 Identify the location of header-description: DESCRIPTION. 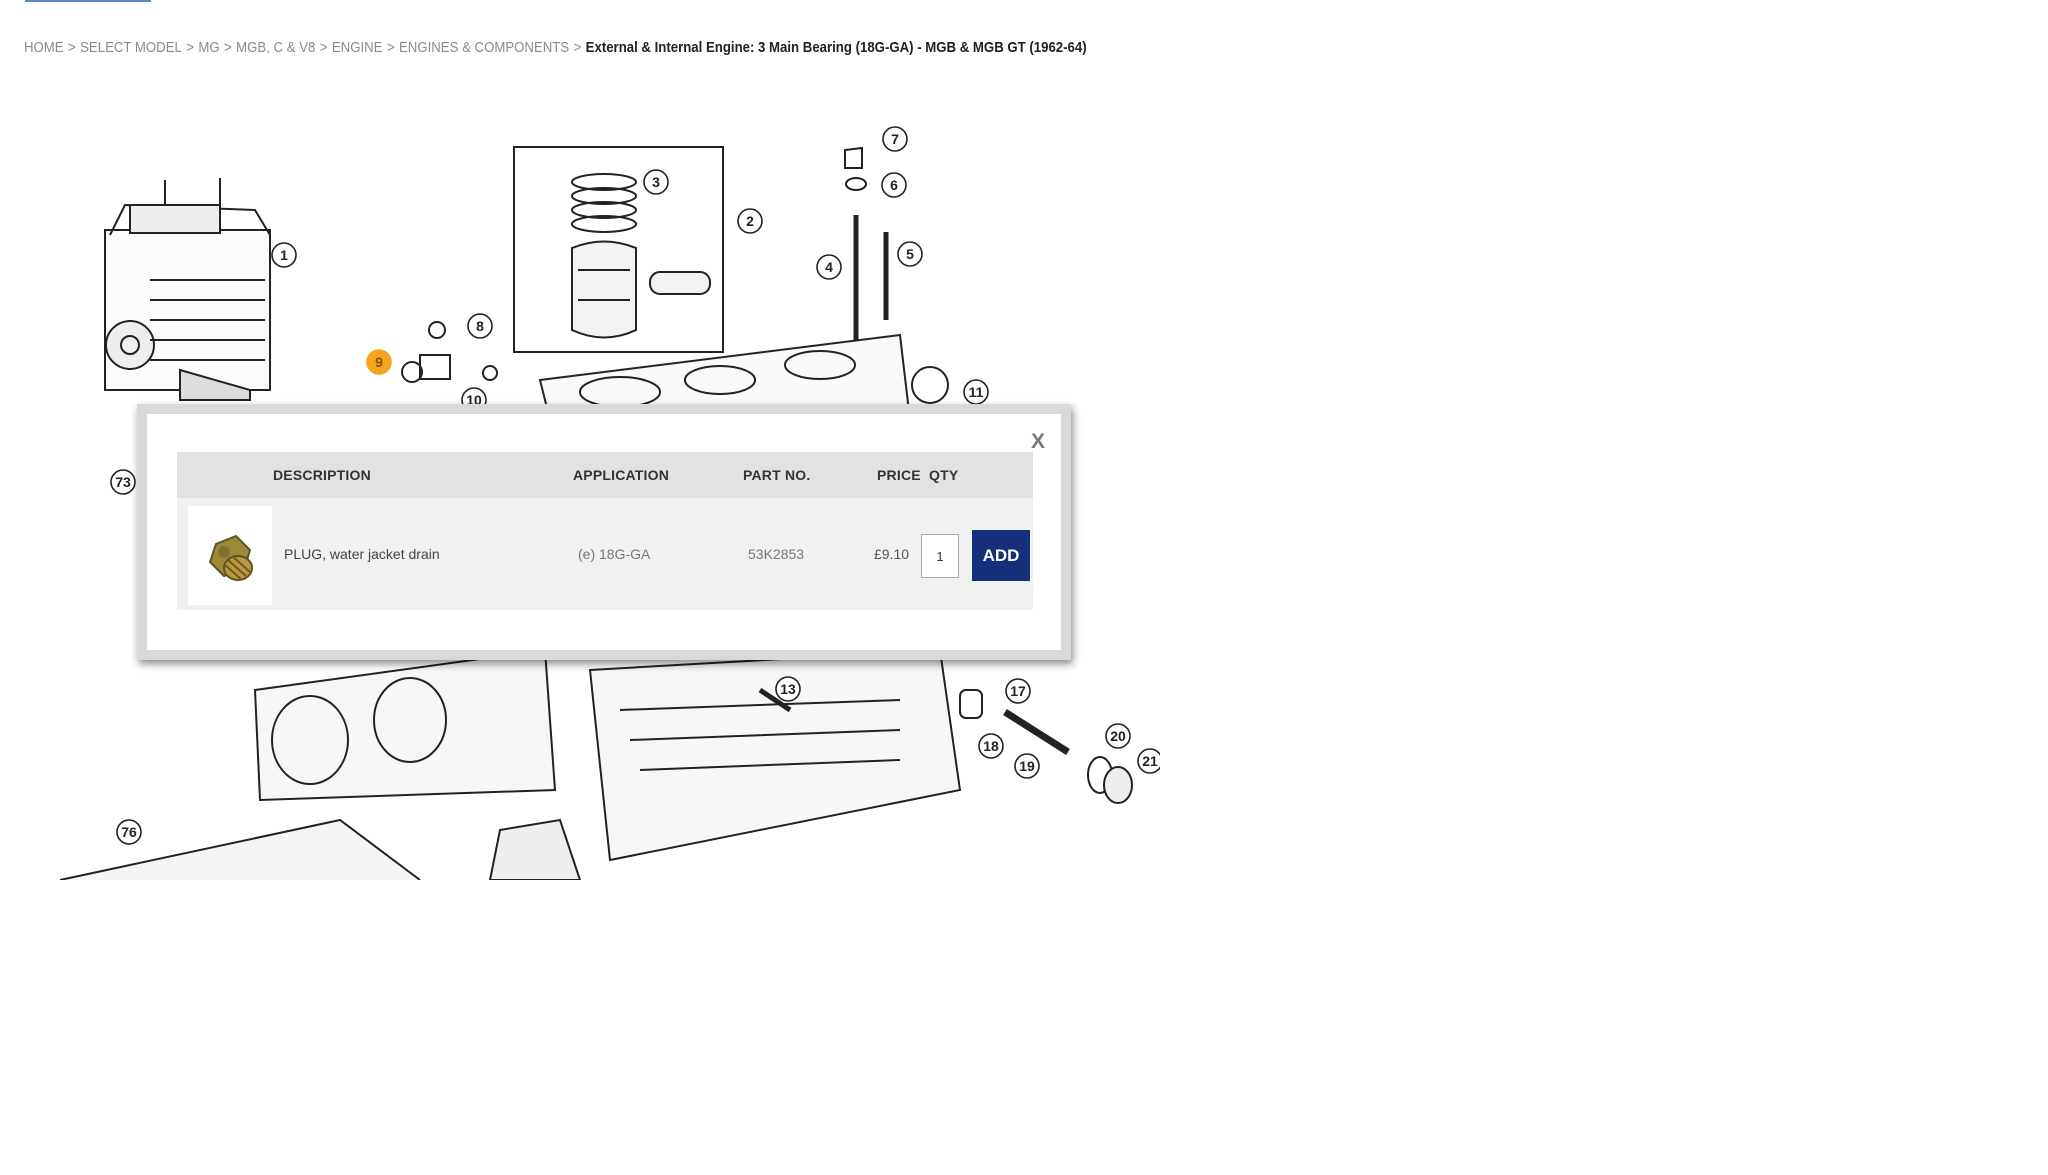
(322, 475).